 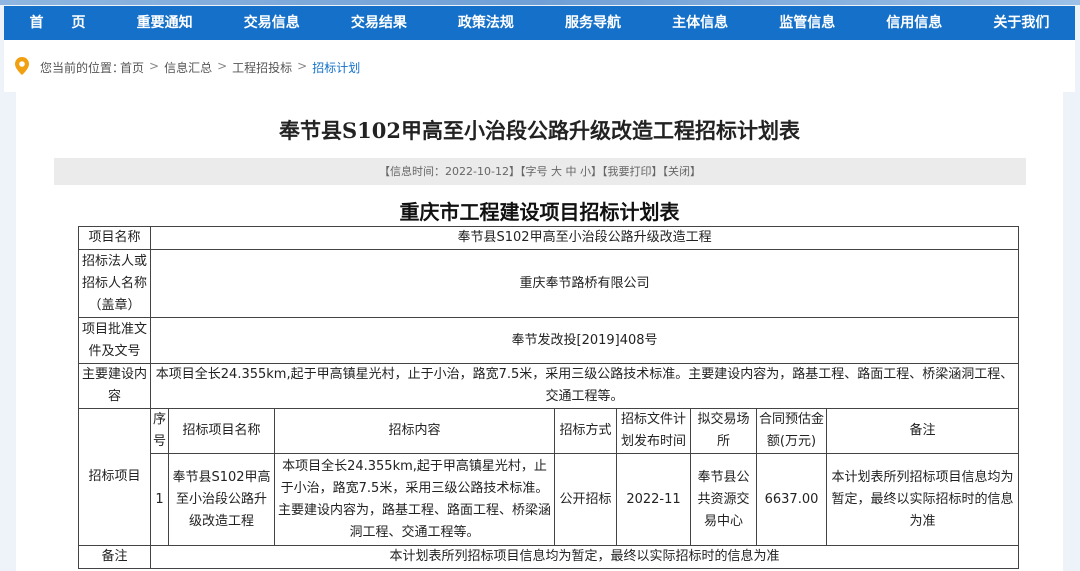 What do you see at coordinates (1021, 23) in the screenshot?
I see `nav-item-about-us: 关于我们` at bounding box center [1021, 23].